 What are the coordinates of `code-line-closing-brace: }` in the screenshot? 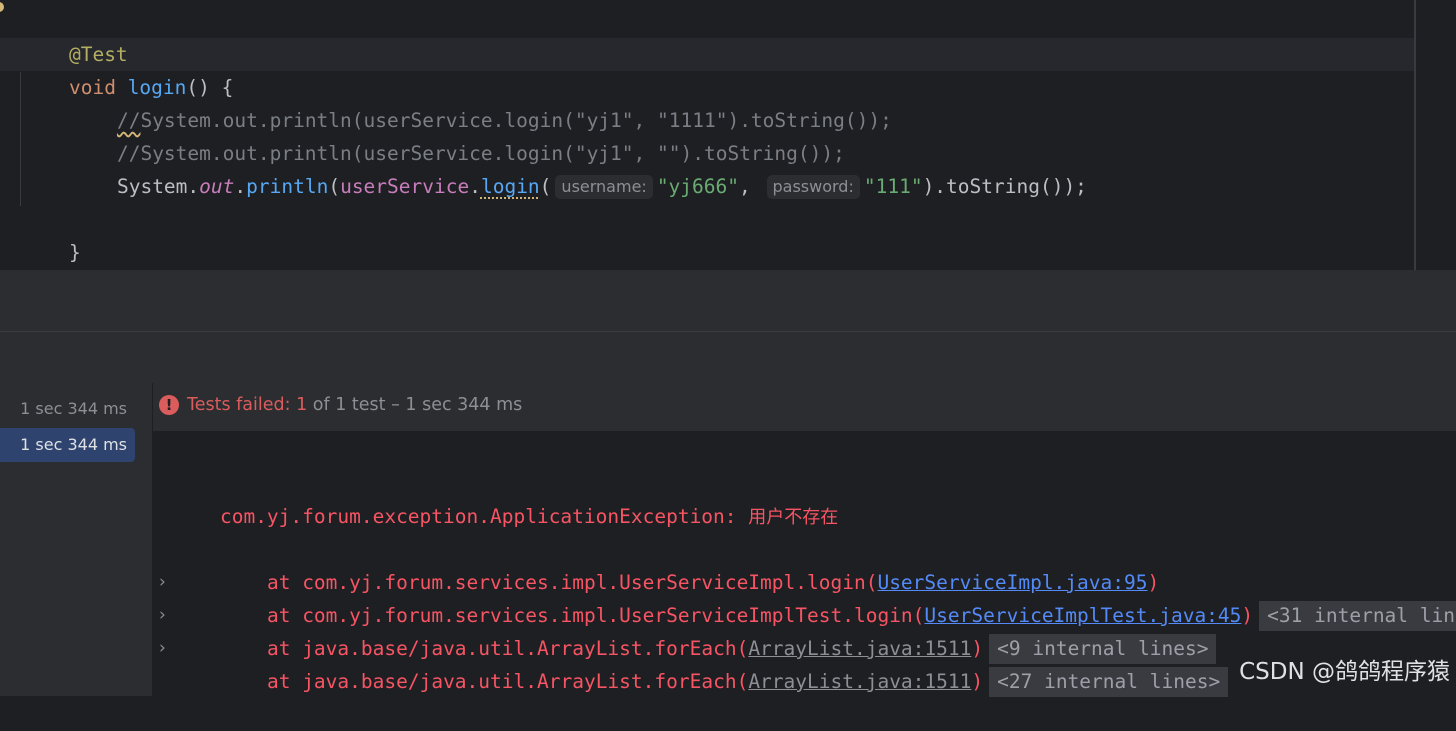 It's located at (51, 233).